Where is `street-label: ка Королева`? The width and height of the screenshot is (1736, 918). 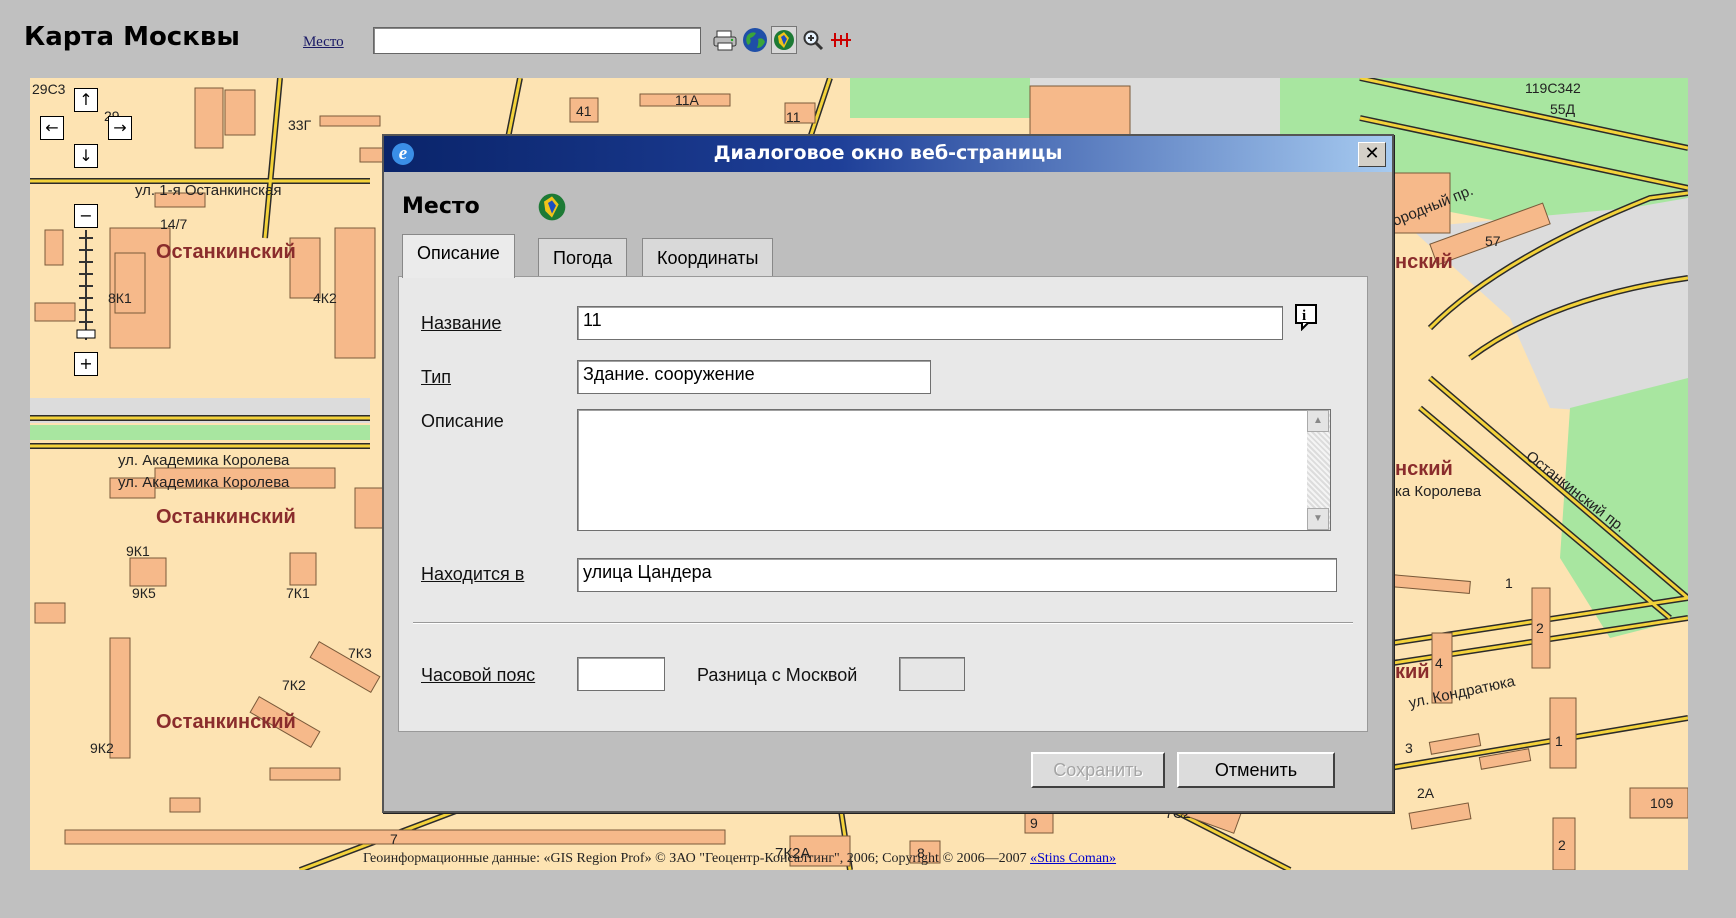 street-label: ка Королева is located at coordinates (1438, 491).